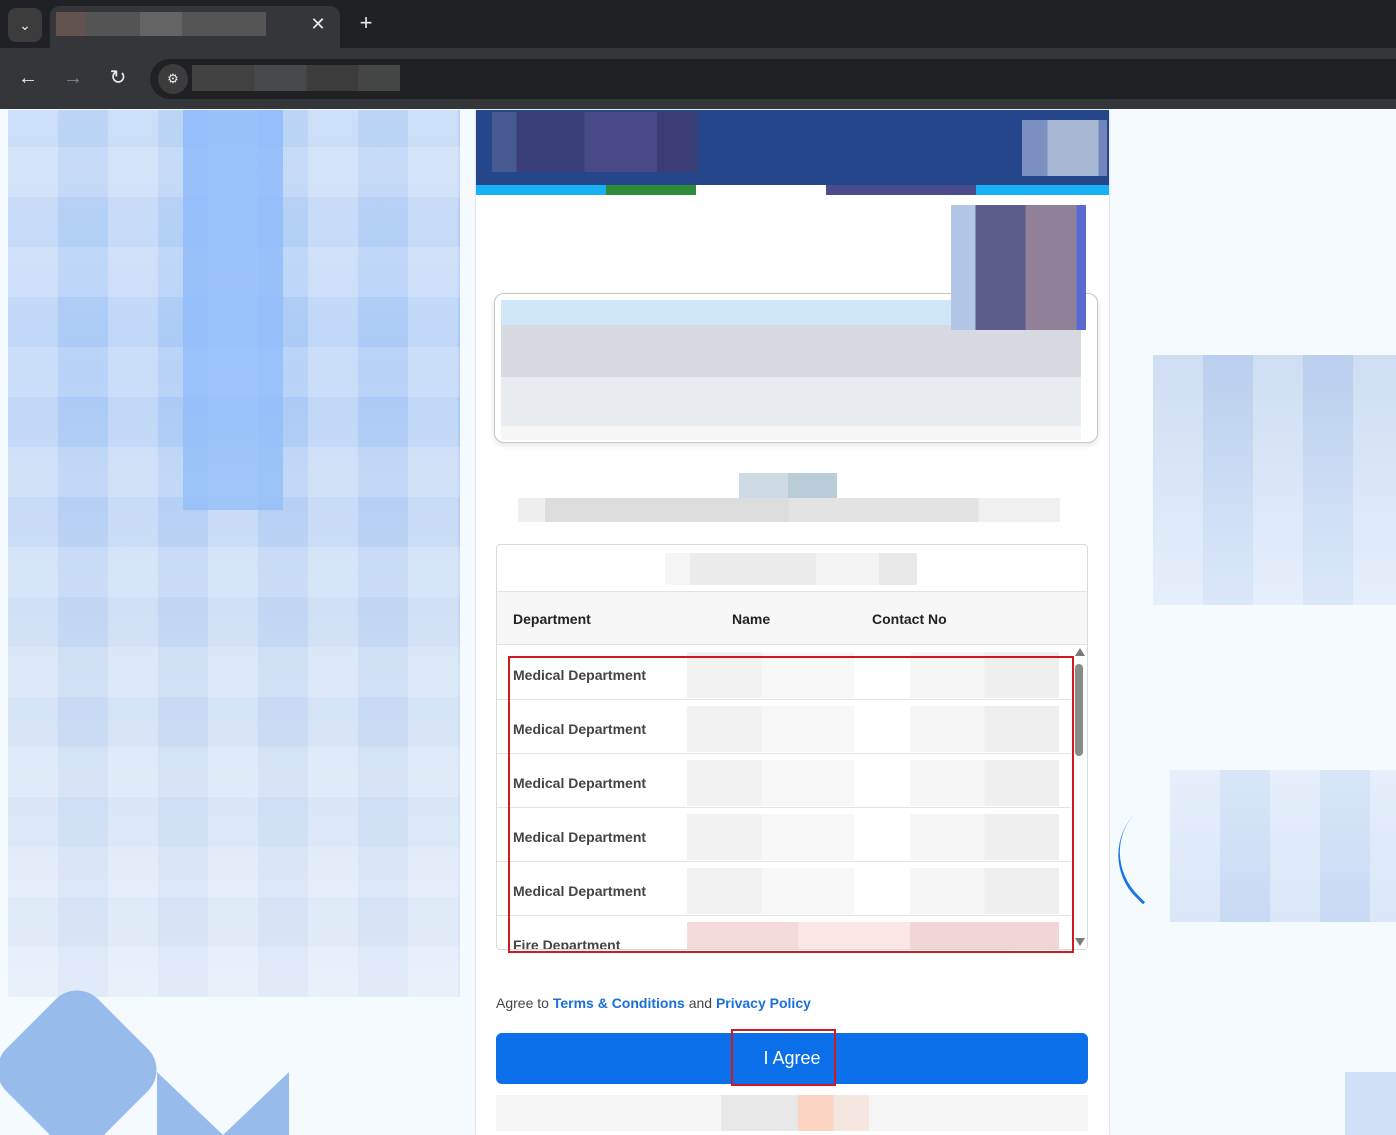  What do you see at coordinates (763, 1003) in the screenshot?
I see `privacy-link: Privacy Policy` at bounding box center [763, 1003].